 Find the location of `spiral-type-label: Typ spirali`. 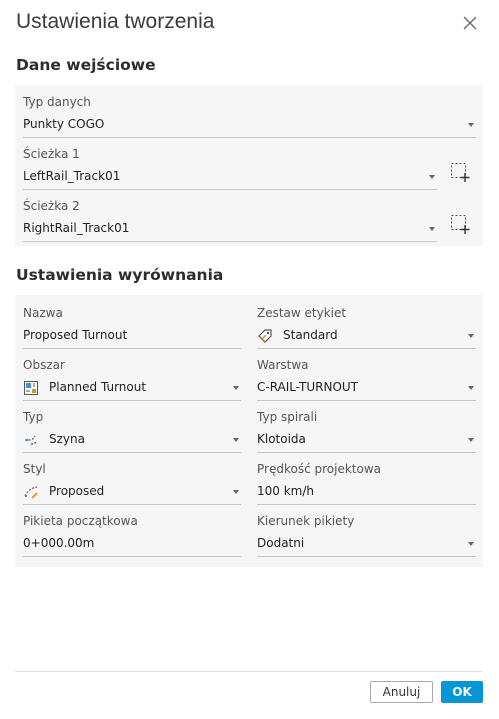

spiral-type-label: Typ spirali is located at coordinates (287, 417).